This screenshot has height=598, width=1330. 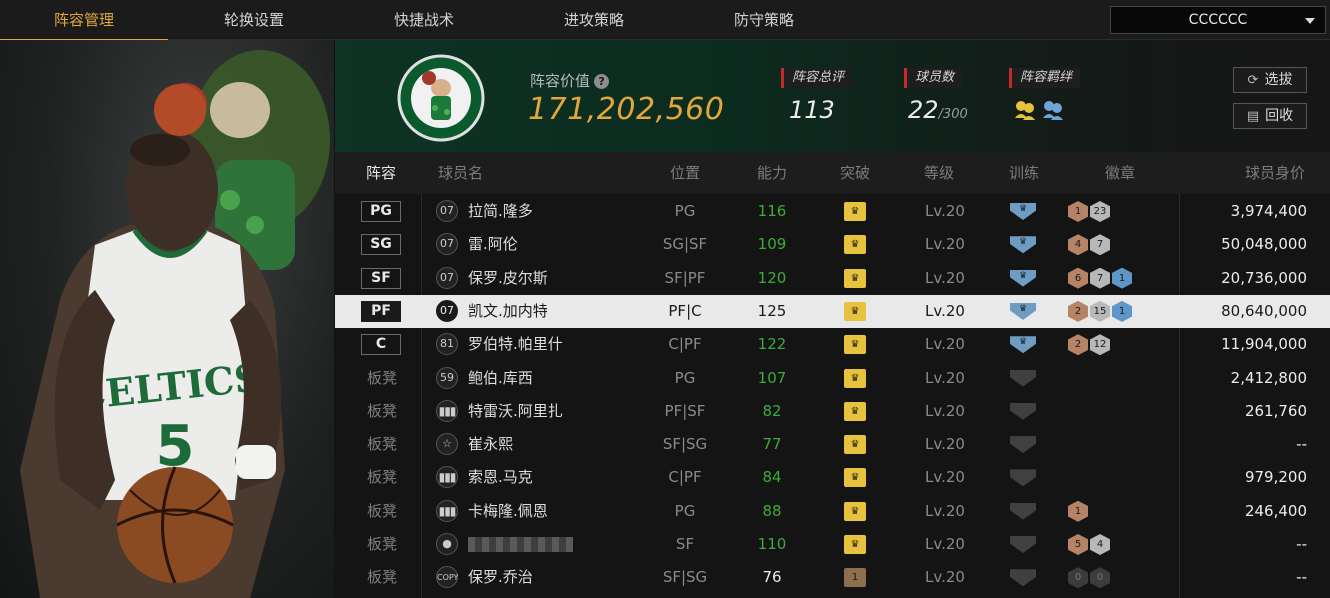 What do you see at coordinates (500, 211) in the screenshot?
I see `player-name: 拉简.隆多` at bounding box center [500, 211].